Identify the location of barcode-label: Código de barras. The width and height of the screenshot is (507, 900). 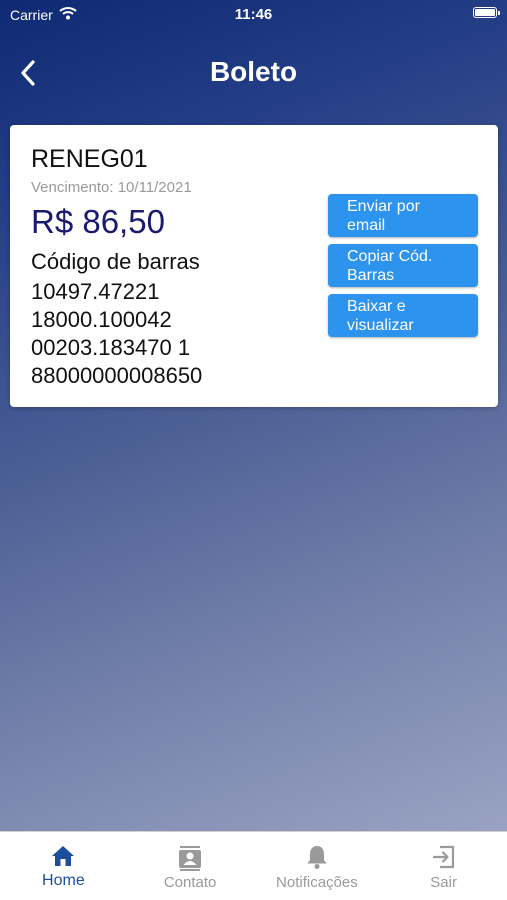
(115, 261).